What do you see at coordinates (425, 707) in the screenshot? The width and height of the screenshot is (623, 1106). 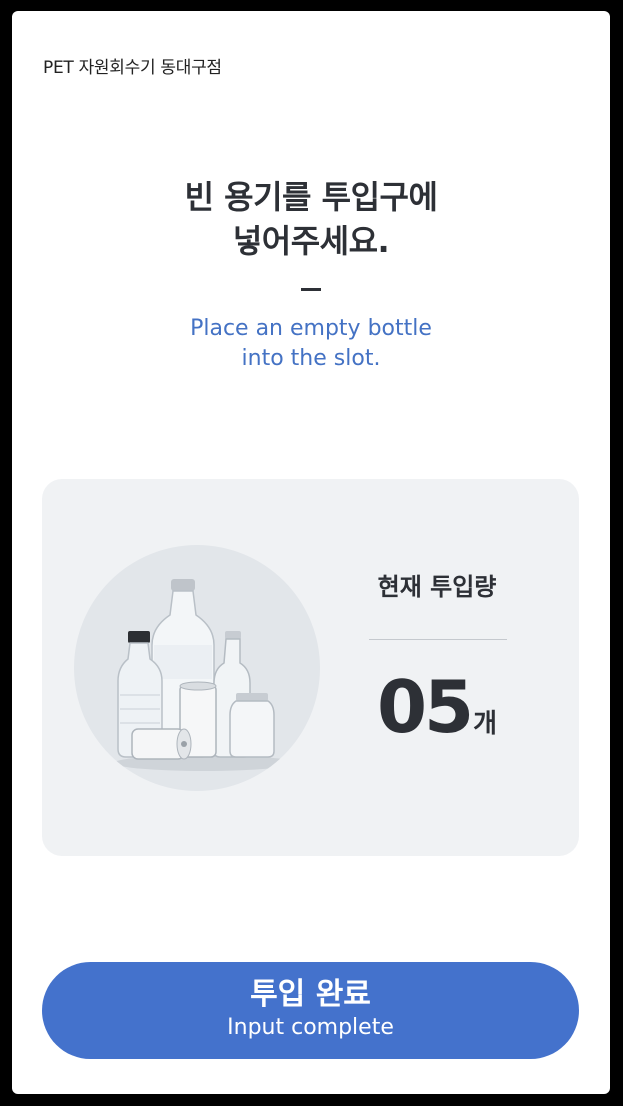 I see `count-value: 05` at bounding box center [425, 707].